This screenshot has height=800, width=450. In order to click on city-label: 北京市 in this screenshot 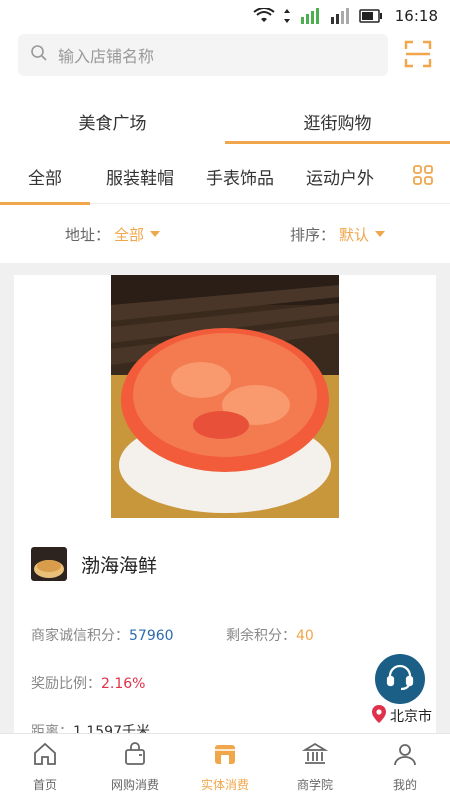, I will do `click(411, 717)`.